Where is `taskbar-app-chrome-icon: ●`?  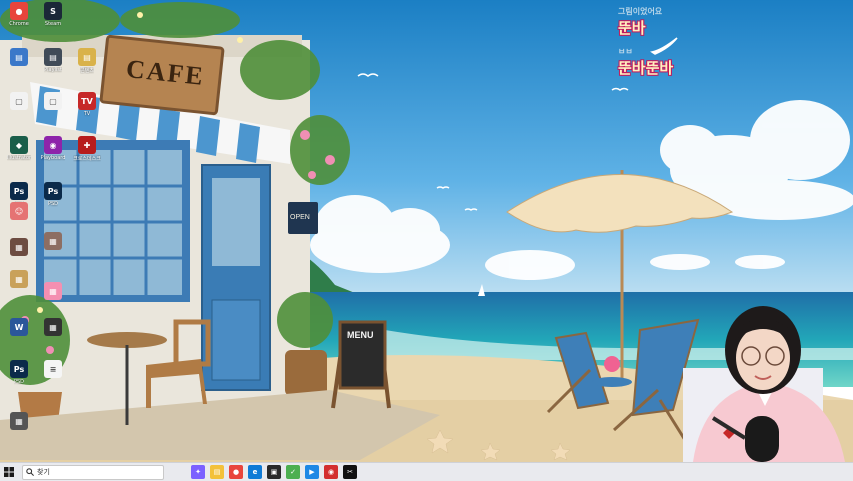
taskbar-app-chrome-icon: ● is located at coordinates (236, 472).